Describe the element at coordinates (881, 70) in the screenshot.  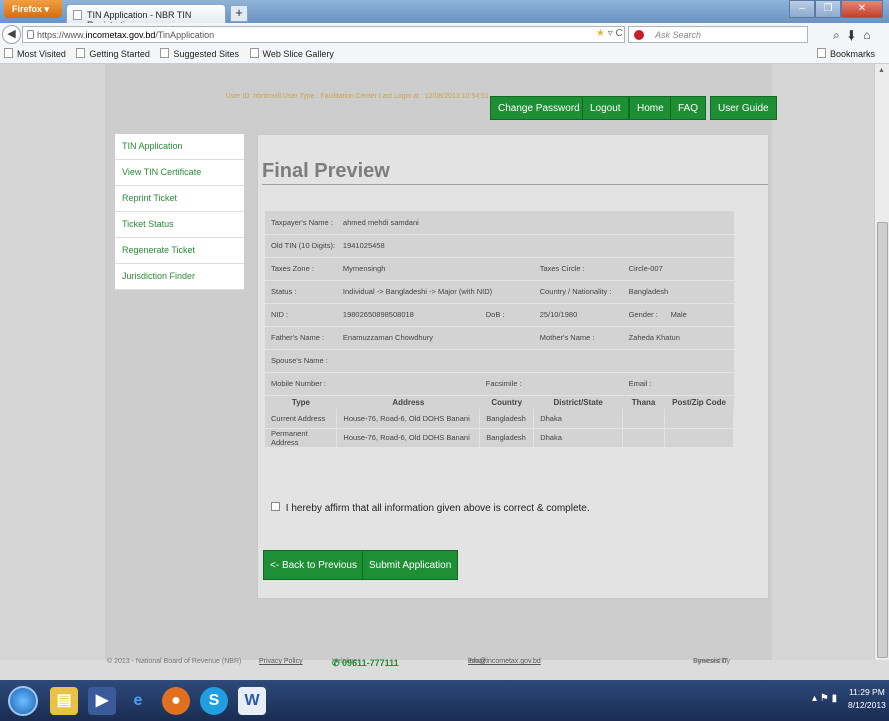
I see `scroll-up-icon: ▲` at that location.